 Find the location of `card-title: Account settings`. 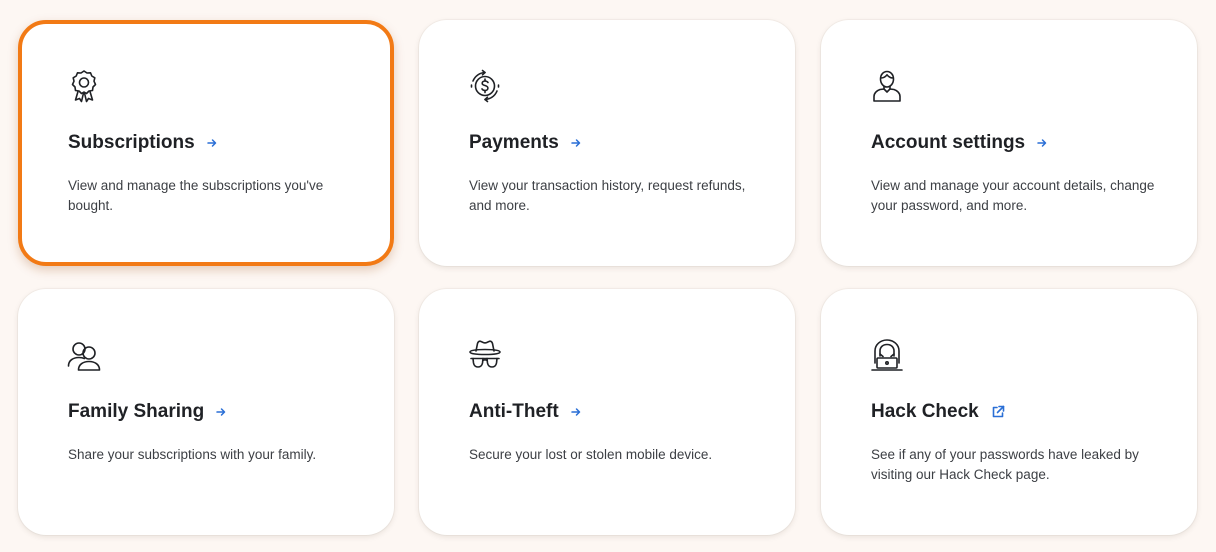

card-title: Account settings is located at coordinates (948, 142).